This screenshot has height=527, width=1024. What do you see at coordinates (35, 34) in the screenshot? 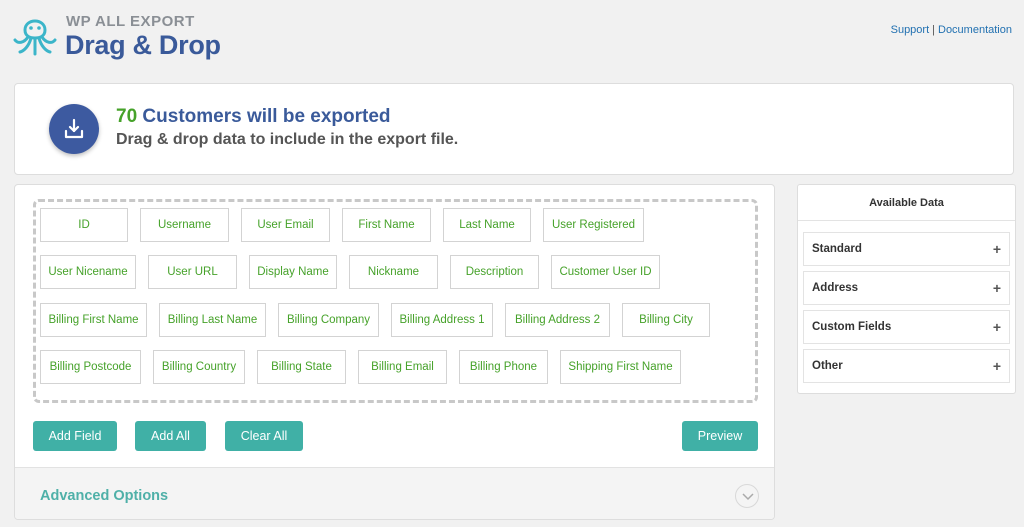
I see `octopus-logo-icon` at bounding box center [35, 34].